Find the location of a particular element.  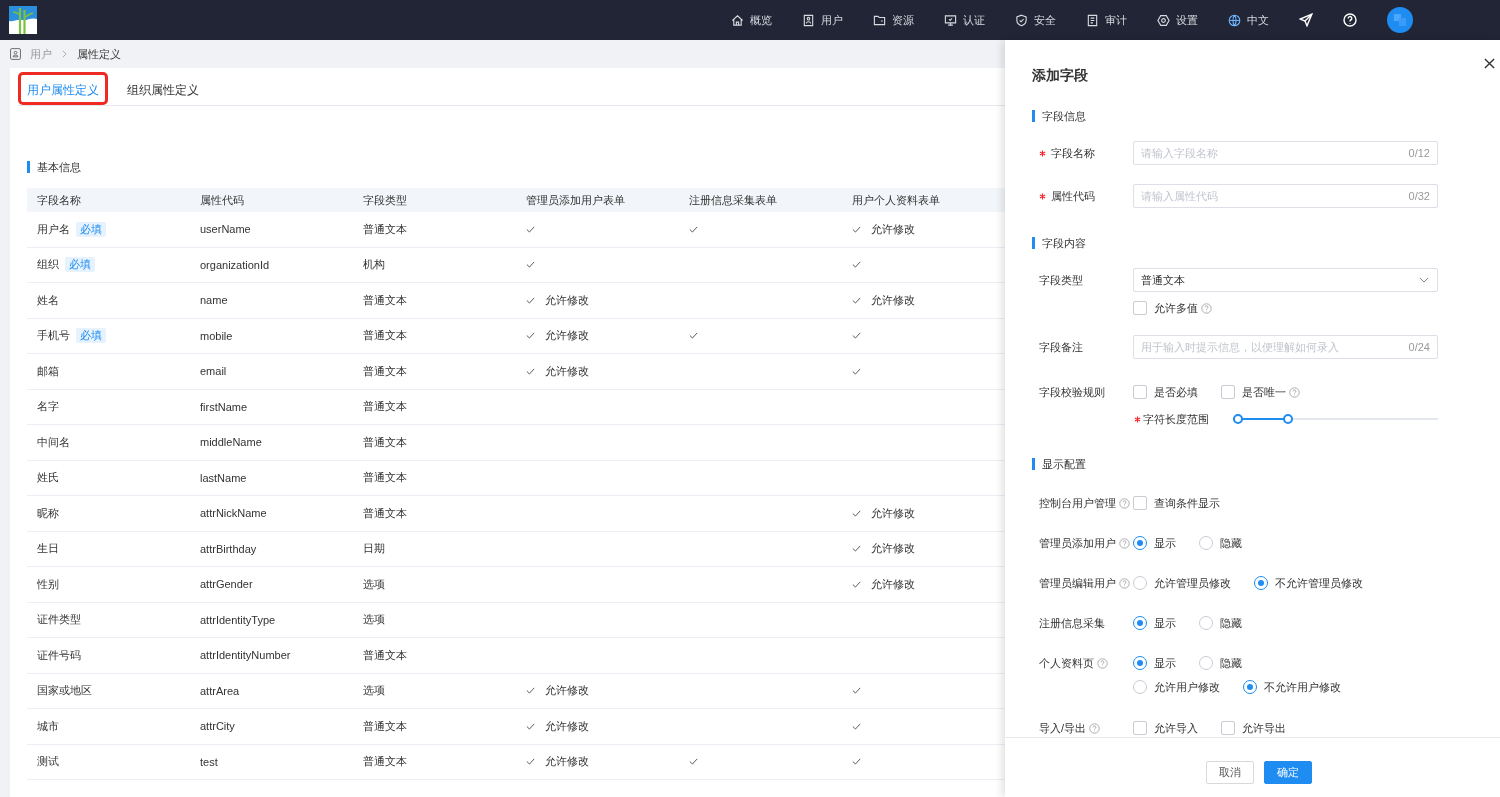

field-label: 字符长度范围 is located at coordinates (1176, 419).